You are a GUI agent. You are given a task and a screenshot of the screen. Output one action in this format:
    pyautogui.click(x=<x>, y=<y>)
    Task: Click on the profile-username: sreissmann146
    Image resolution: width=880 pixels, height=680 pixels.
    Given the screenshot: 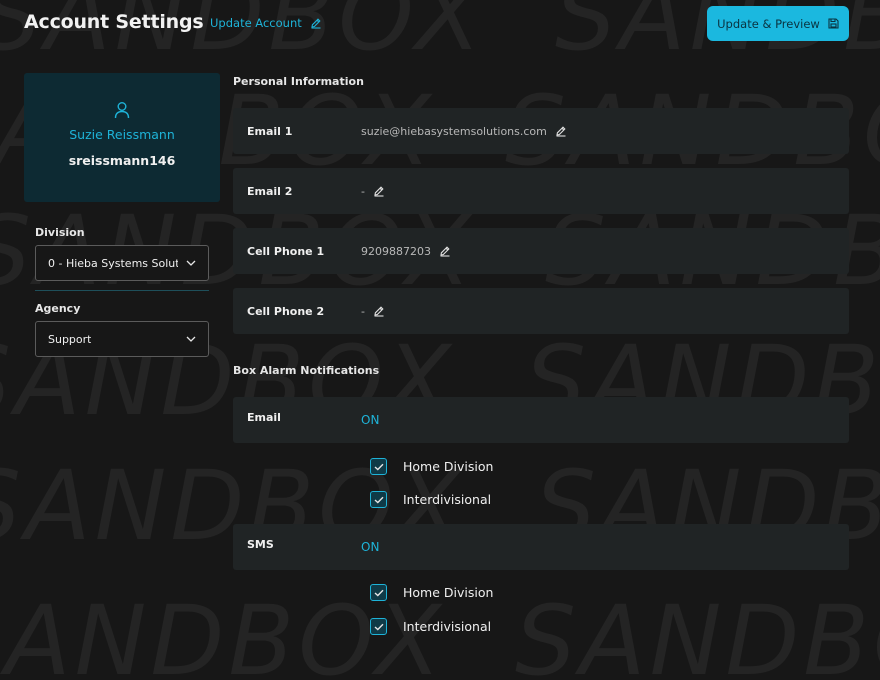 What is the action you would take?
    pyautogui.click(x=122, y=160)
    